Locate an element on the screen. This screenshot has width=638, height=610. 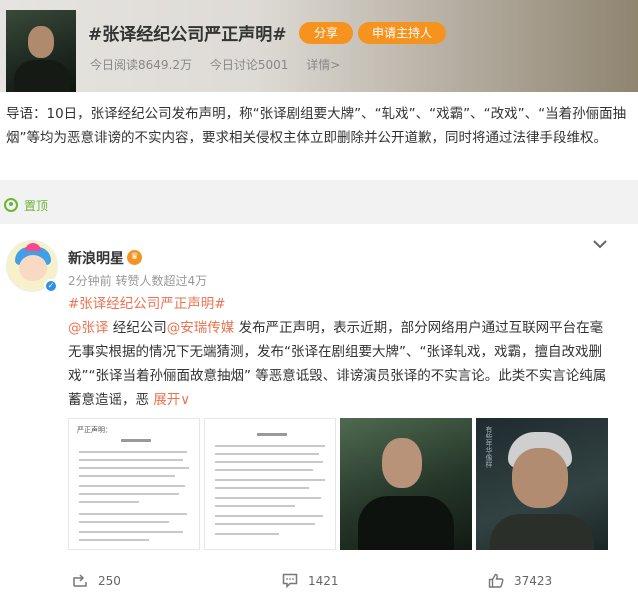
comment-count: 1421 is located at coordinates (323, 581).